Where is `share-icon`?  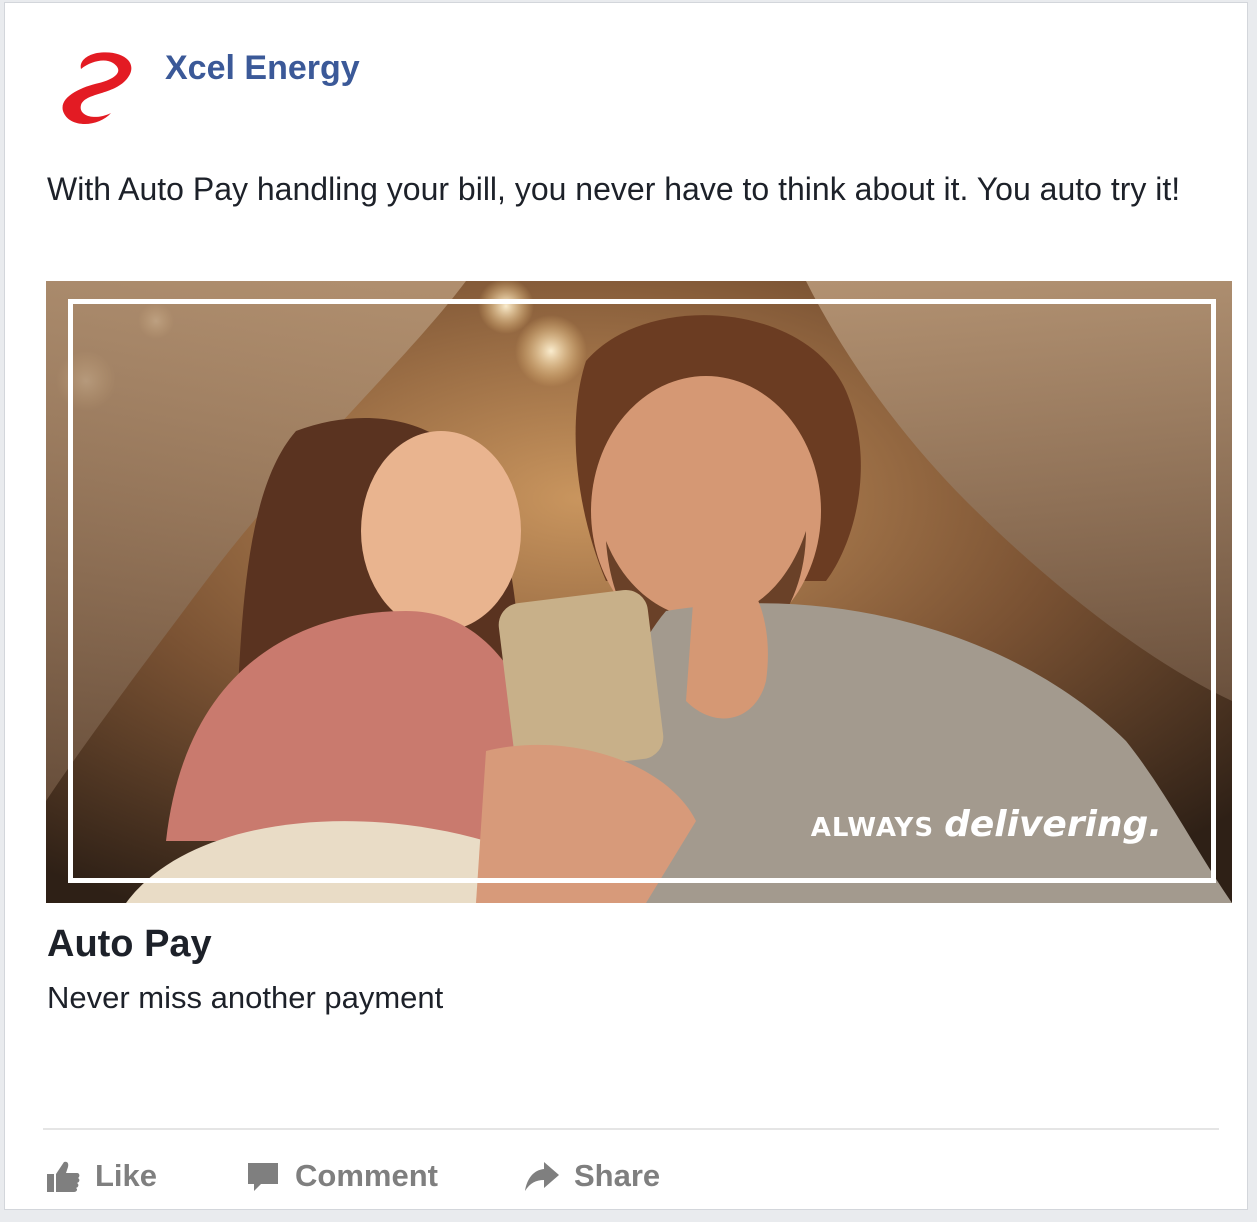 share-icon is located at coordinates (541, 1176).